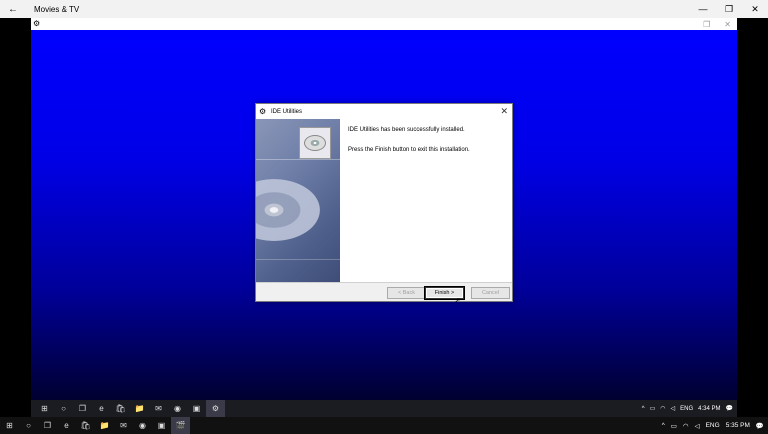 This screenshot has height=434, width=768. What do you see at coordinates (406, 293) in the screenshot?
I see `back-button: < Back` at bounding box center [406, 293].